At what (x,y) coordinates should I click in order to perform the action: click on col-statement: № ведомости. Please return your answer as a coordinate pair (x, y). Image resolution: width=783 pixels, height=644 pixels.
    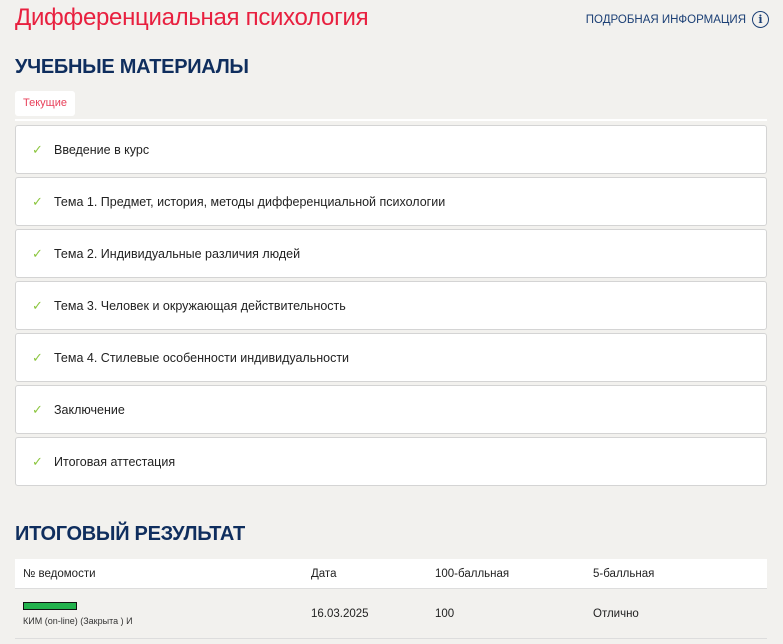
    Looking at the image, I should click on (59, 573).